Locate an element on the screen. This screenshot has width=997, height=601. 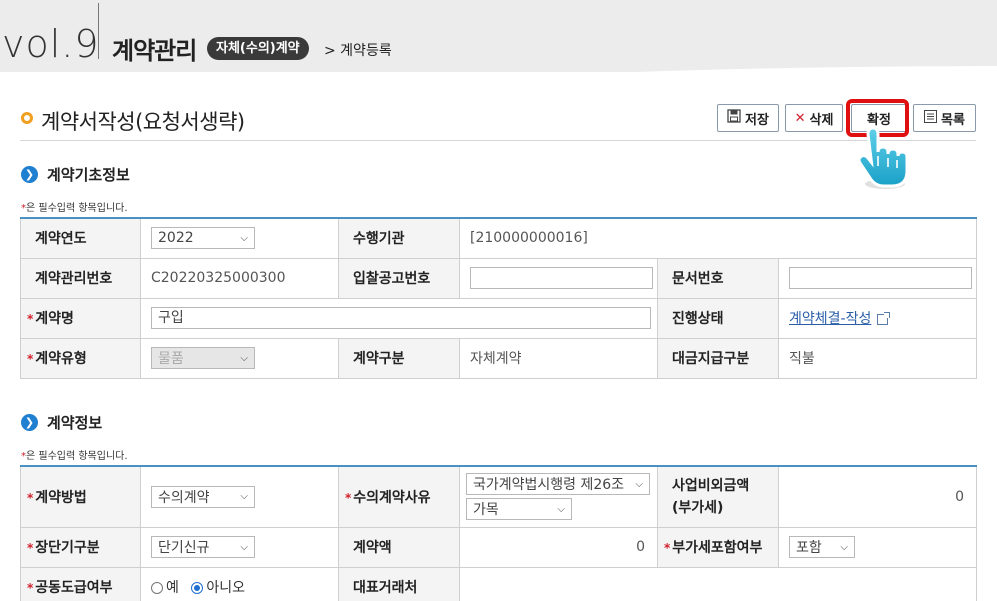
contract-category-value: 자체계약 is located at coordinates (558, 358).